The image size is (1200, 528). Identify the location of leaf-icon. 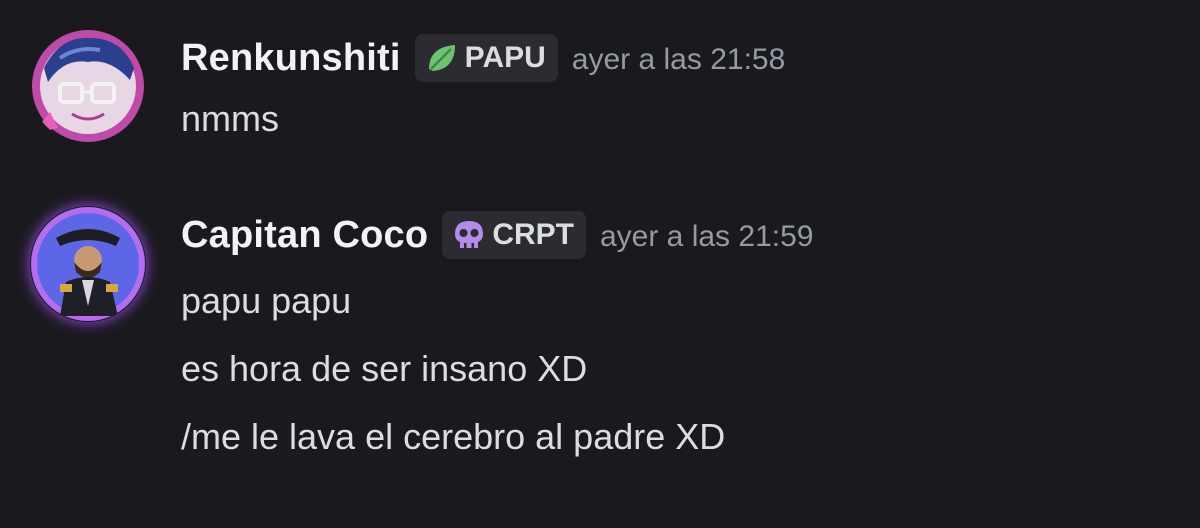
(442, 58).